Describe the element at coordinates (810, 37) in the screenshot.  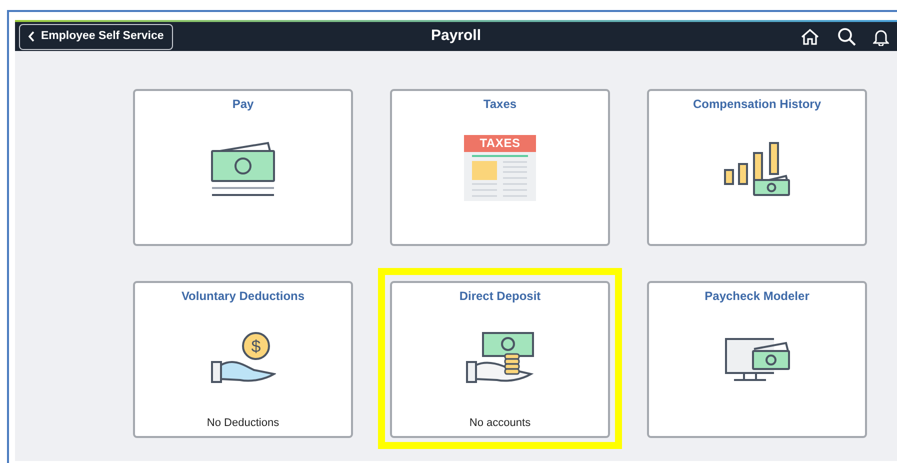
I see `home-icon` at that location.